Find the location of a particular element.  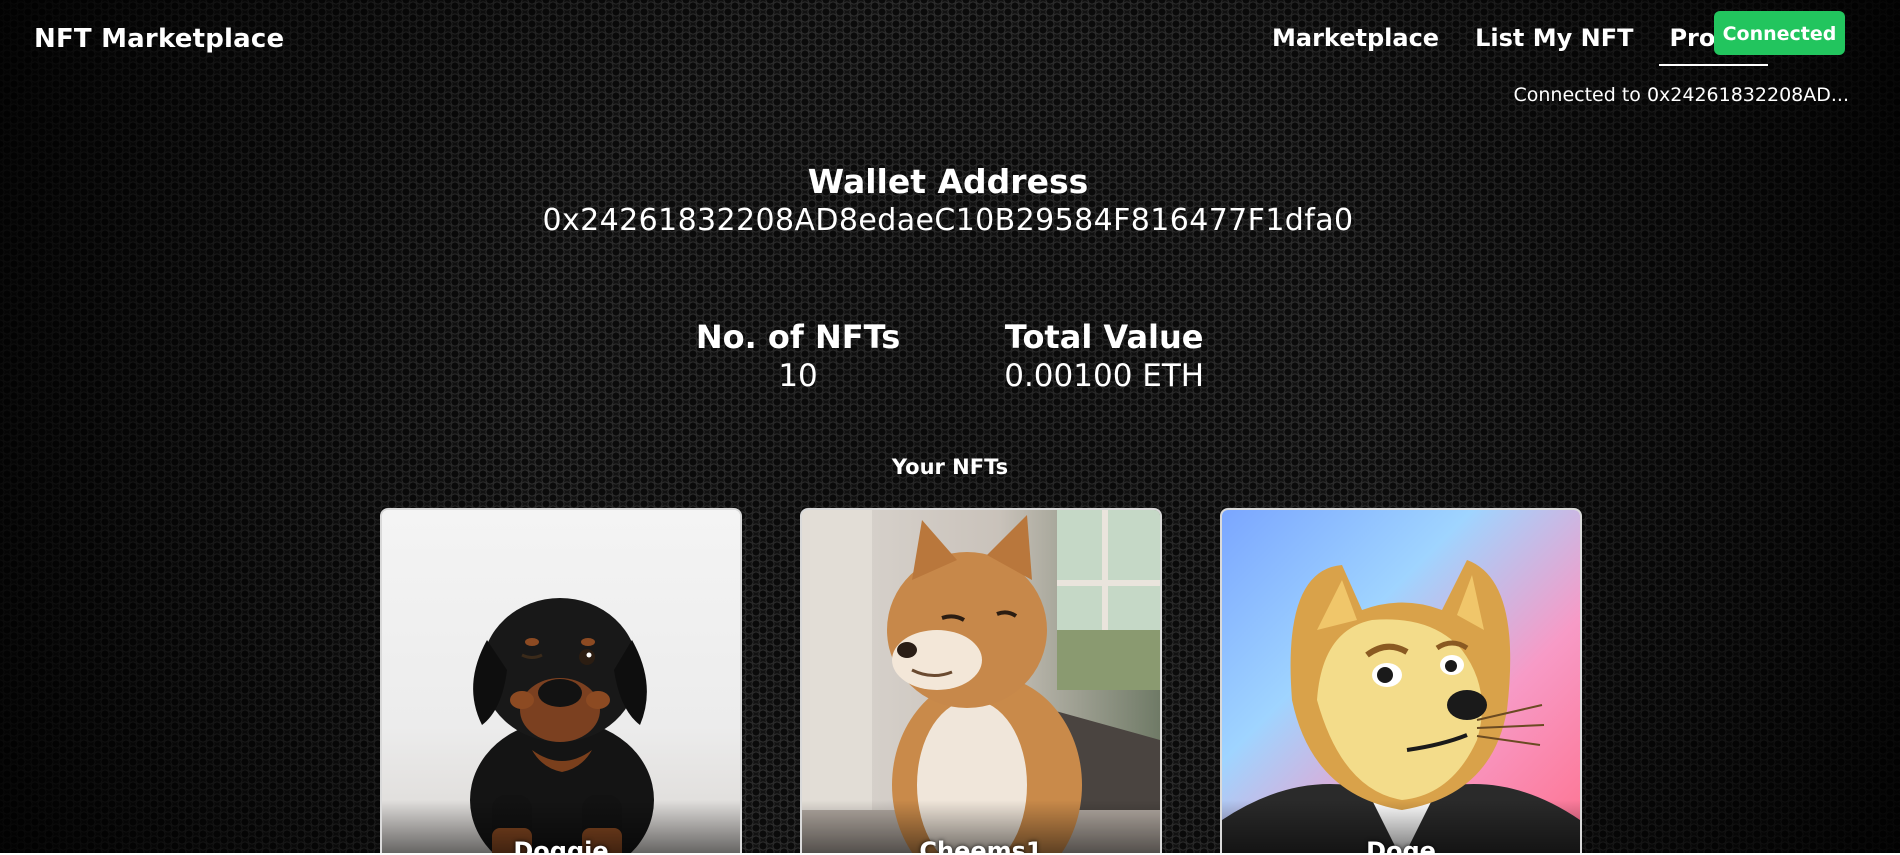

total-value-stat: Total Value 0.00100 ETH is located at coordinates (1104, 356).